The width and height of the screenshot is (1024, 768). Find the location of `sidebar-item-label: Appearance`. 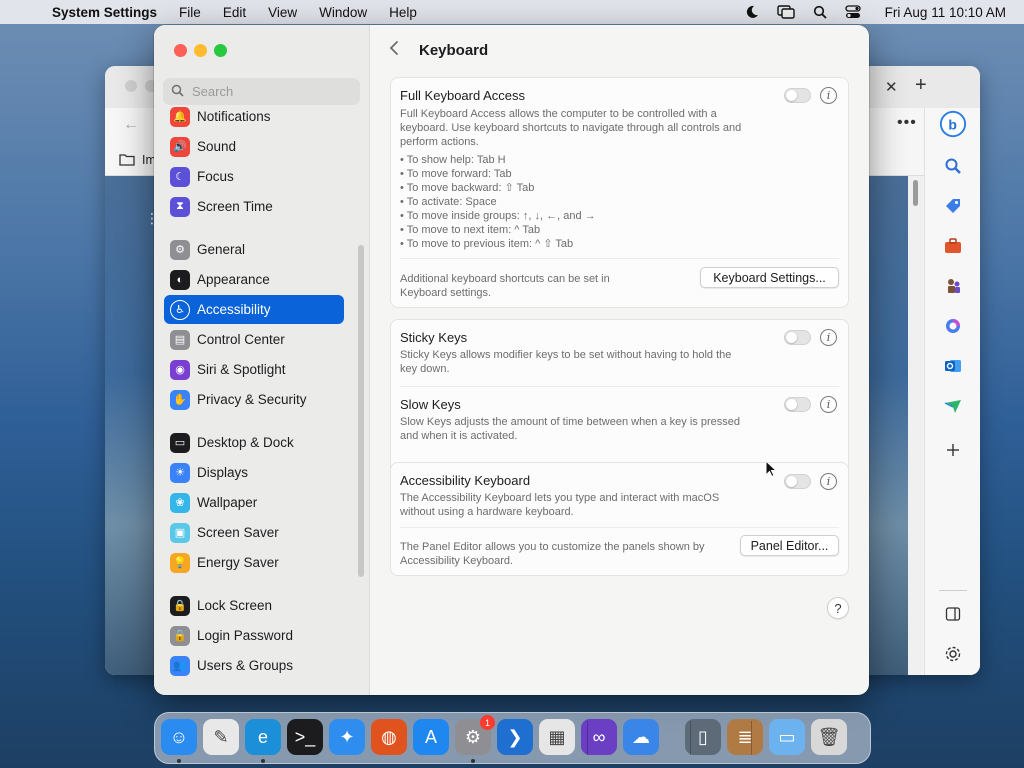

sidebar-item-label: Appearance is located at coordinates (233, 279).